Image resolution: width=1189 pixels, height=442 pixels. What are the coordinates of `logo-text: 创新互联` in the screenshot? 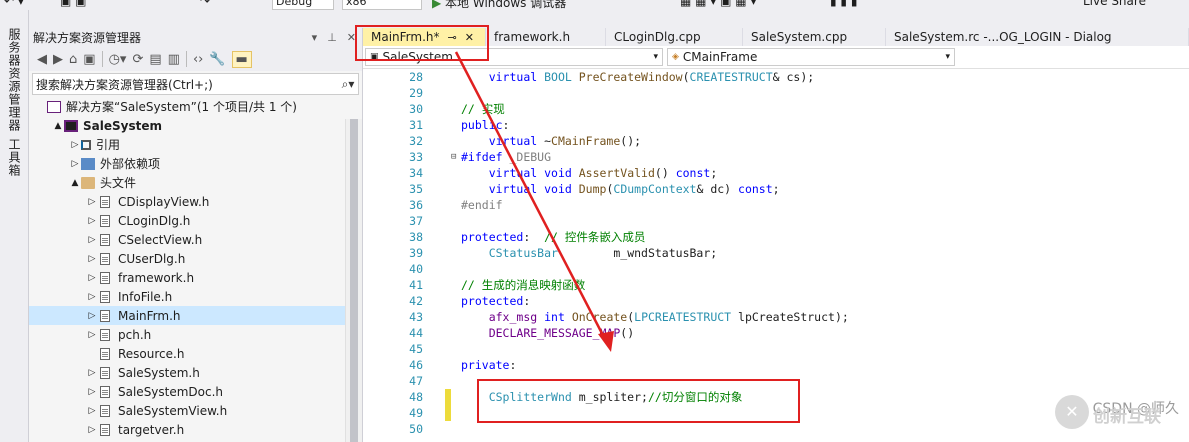 It's located at (1127, 417).